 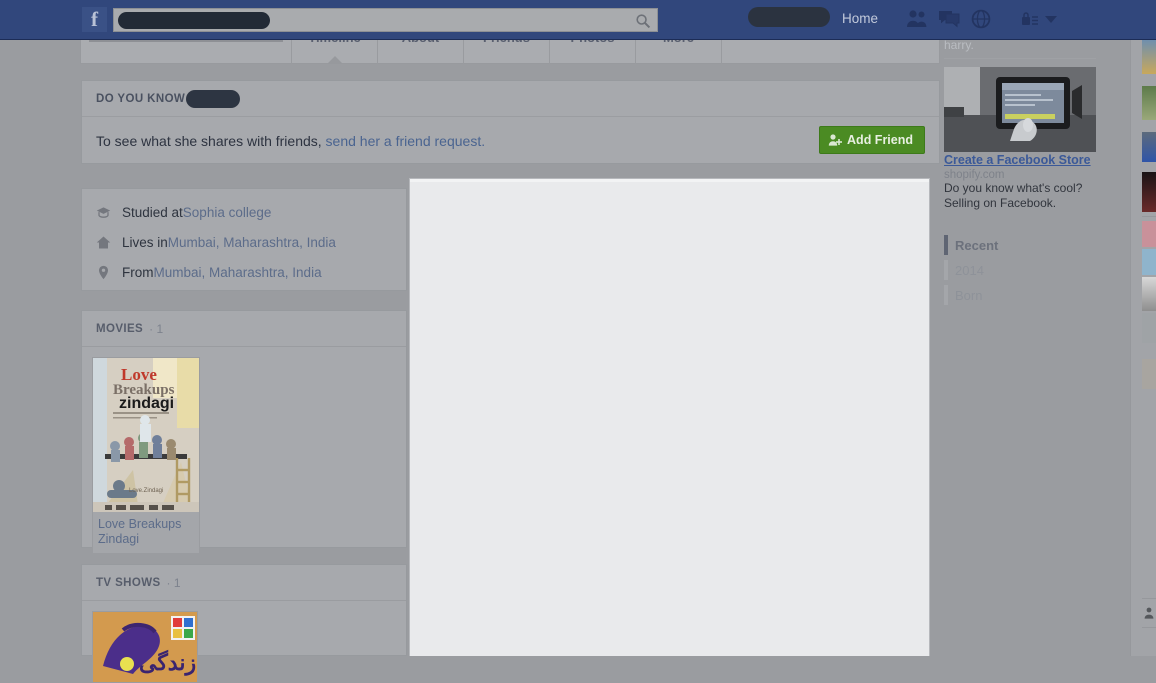 I want to click on tv-shows-card: TV SHOWS · 1 زندگی, so click(x=244, y=610).